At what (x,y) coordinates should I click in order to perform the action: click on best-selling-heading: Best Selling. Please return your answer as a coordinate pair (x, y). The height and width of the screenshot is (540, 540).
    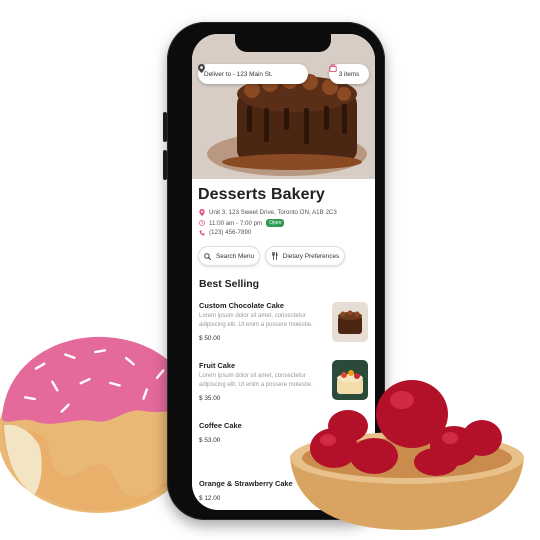
    Looking at the image, I should click on (229, 284).